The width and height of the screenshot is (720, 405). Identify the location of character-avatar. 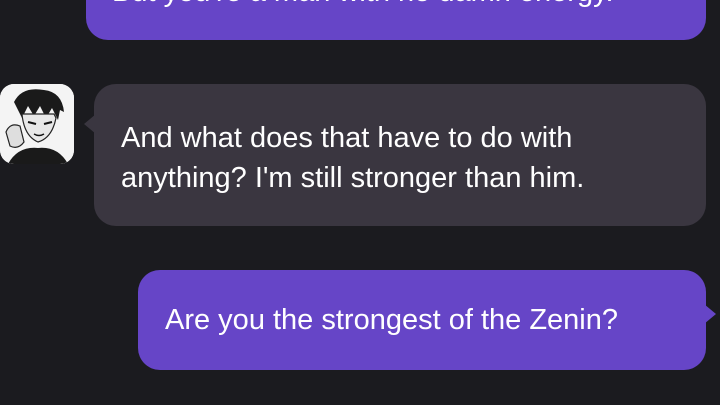
(37, 124).